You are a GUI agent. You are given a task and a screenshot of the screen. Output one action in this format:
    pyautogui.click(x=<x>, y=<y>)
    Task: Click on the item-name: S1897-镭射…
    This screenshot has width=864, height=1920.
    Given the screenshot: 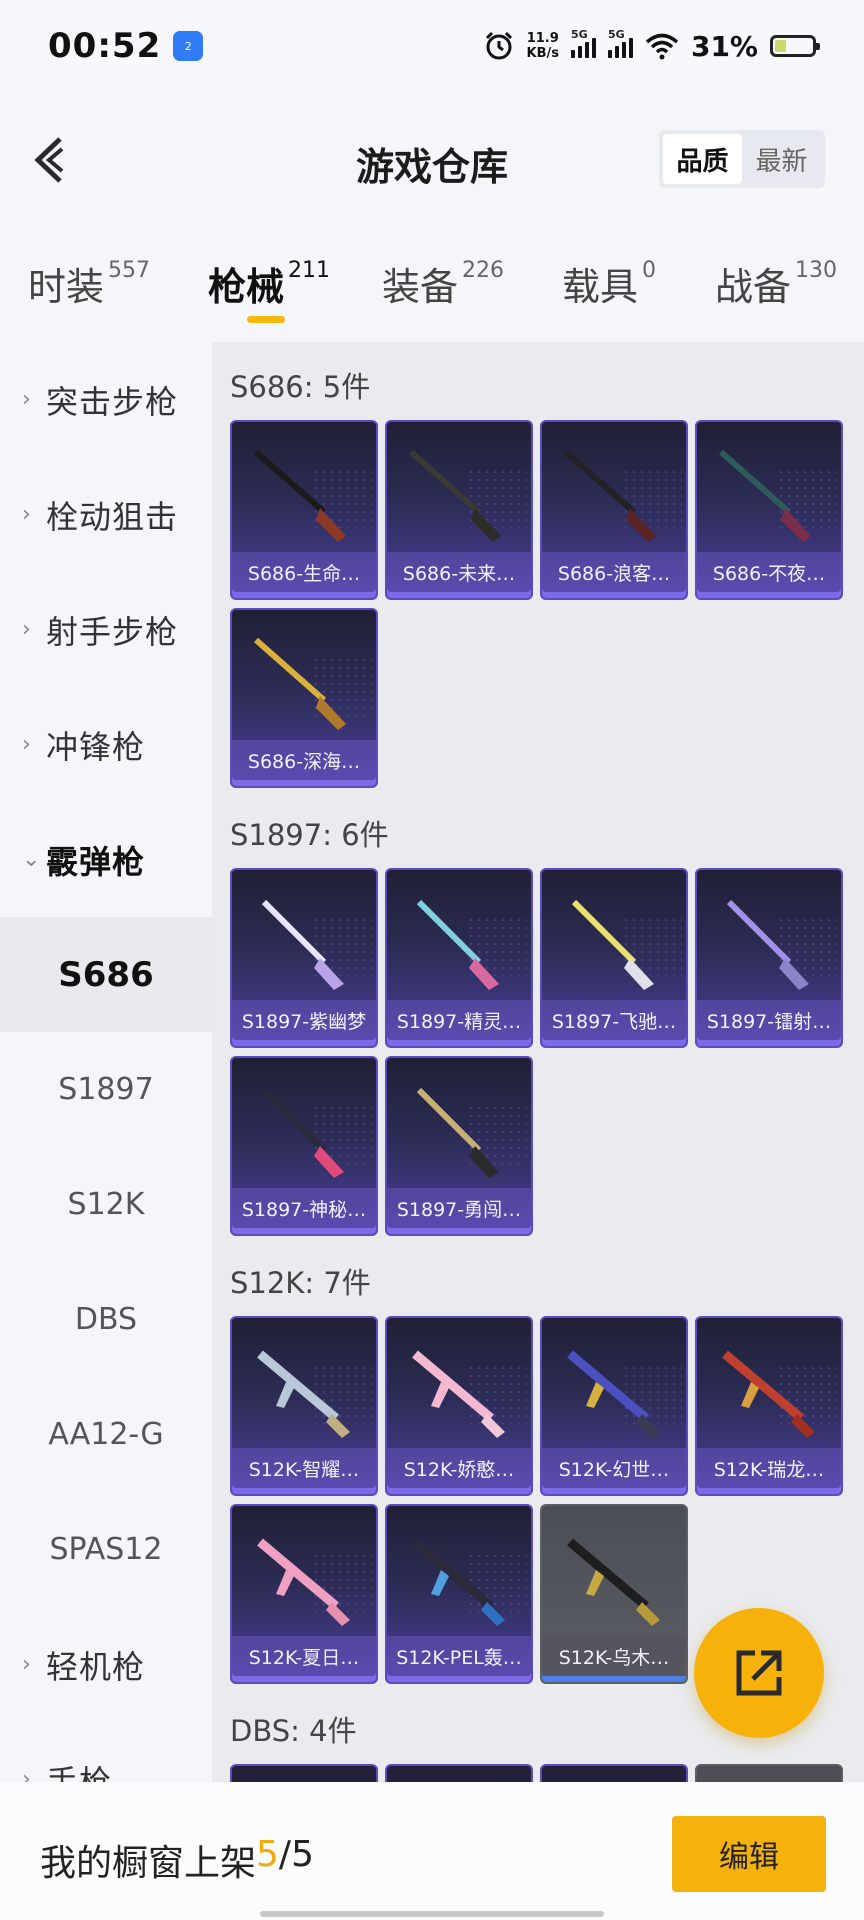 What is the action you would take?
    pyautogui.click(x=769, y=1020)
    